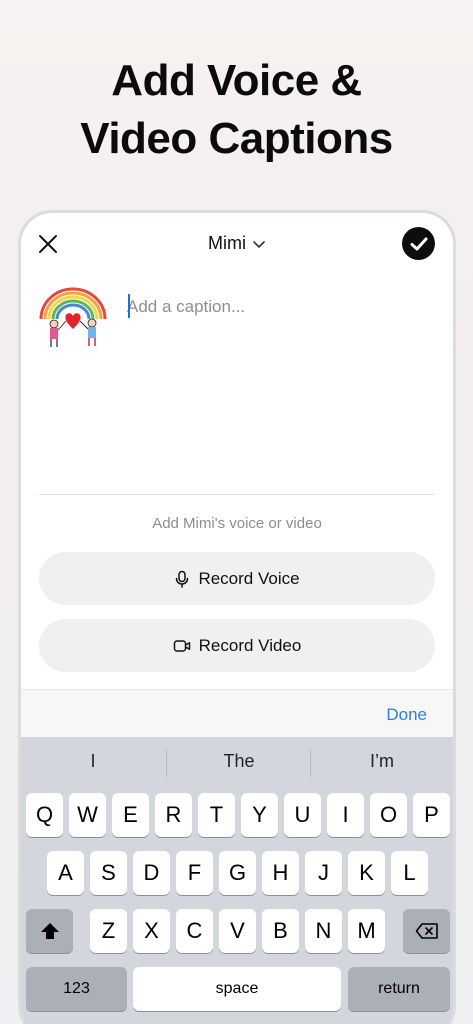 Image resolution: width=473 pixels, height=1024 pixels. I want to click on key-x: X, so click(151, 931).